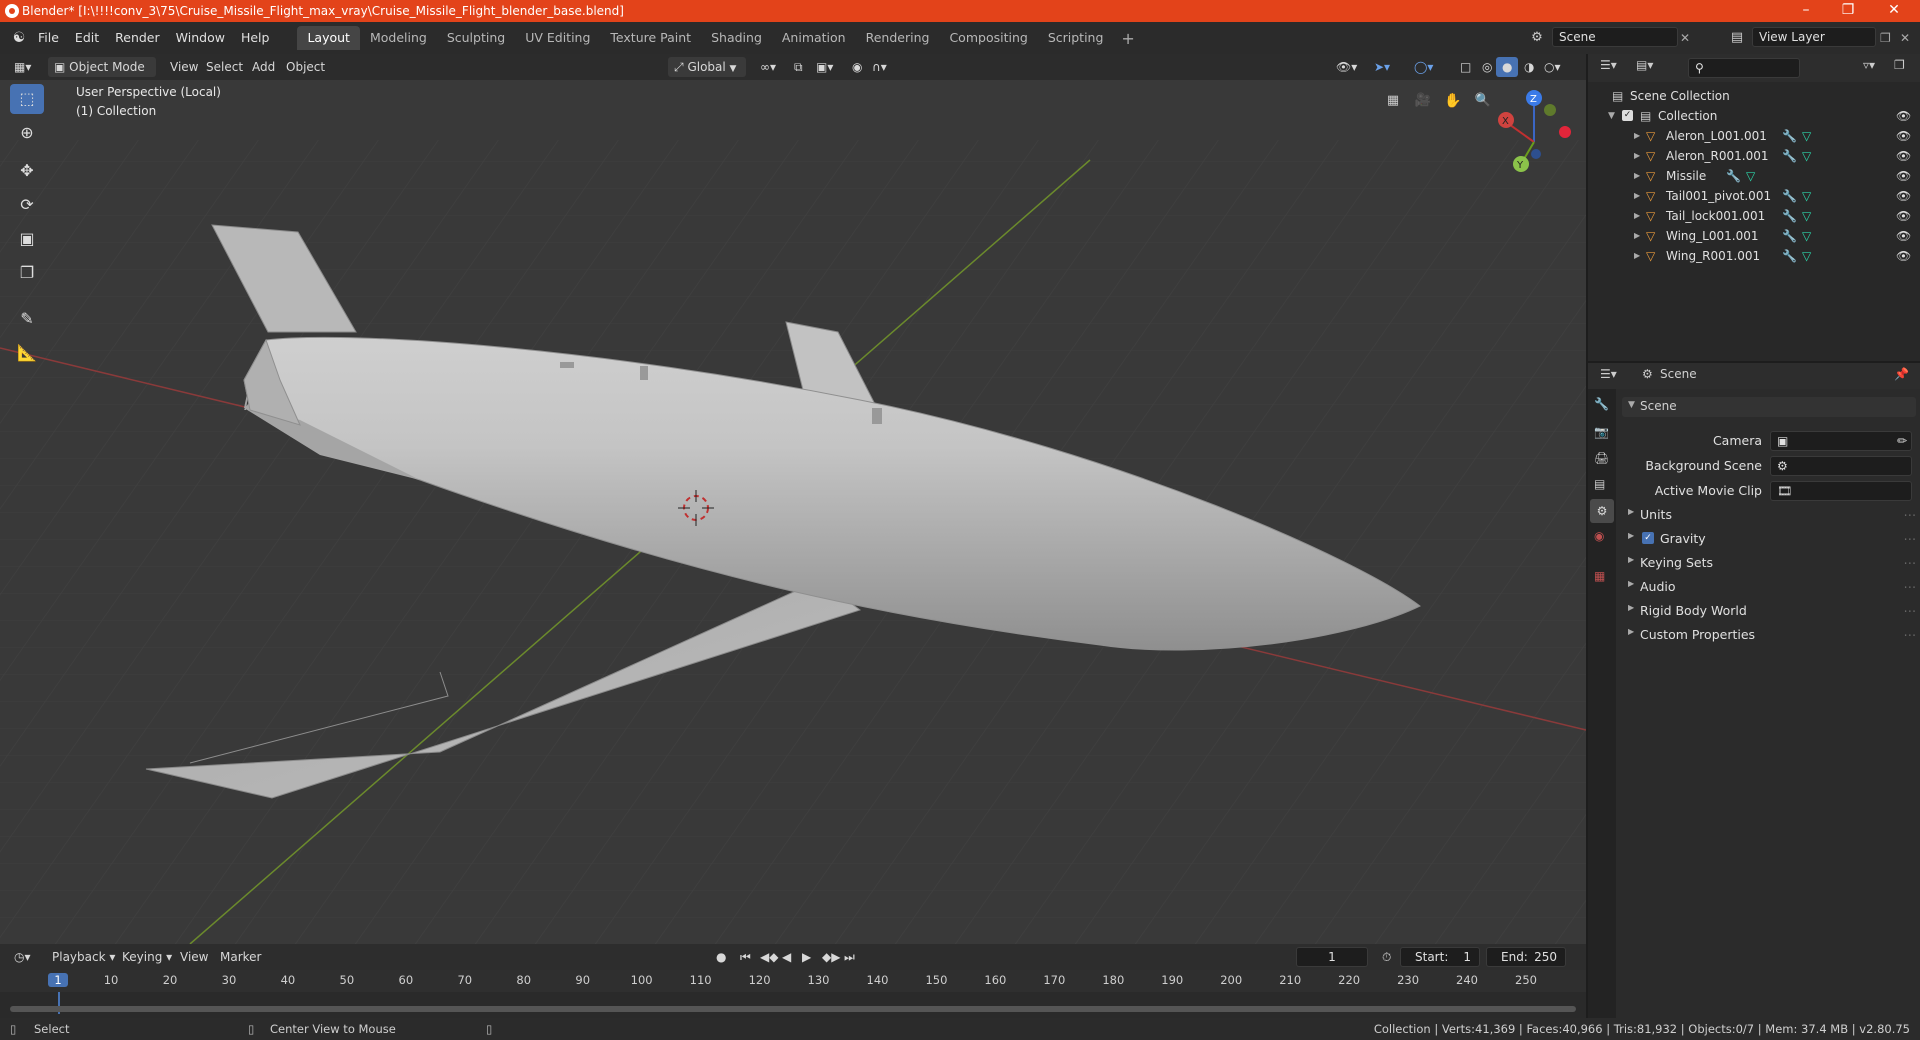 The height and width of the screenshot is (1040, 1920). What do you see at coordinates (1901, 374) in the screenshot?
I see `pin-icon: 📌` at bounding box center [1901, 374].